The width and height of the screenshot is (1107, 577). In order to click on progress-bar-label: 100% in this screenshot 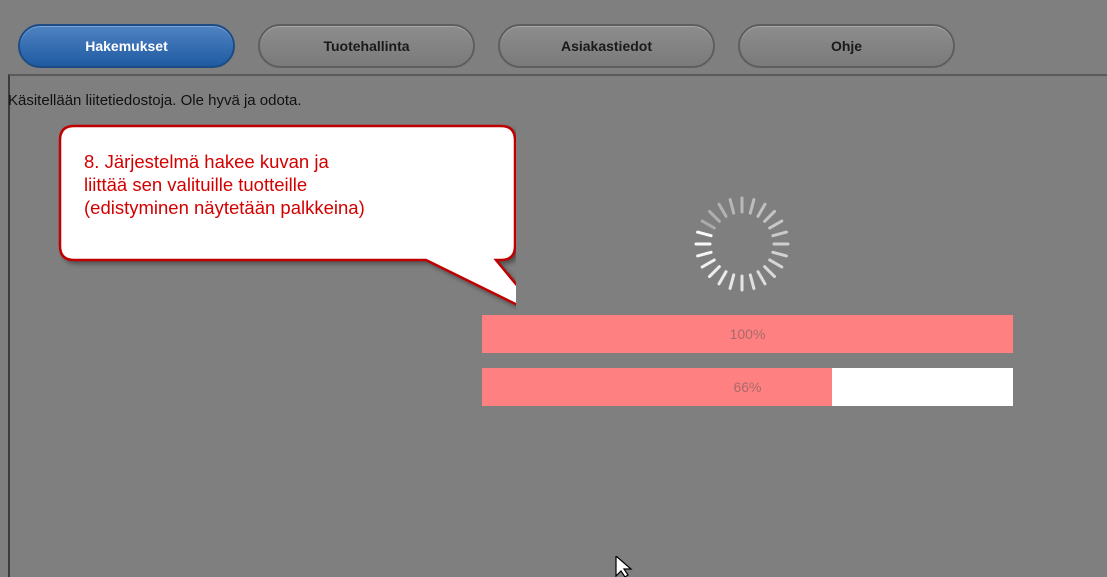, I will do `click(747, 334)`.